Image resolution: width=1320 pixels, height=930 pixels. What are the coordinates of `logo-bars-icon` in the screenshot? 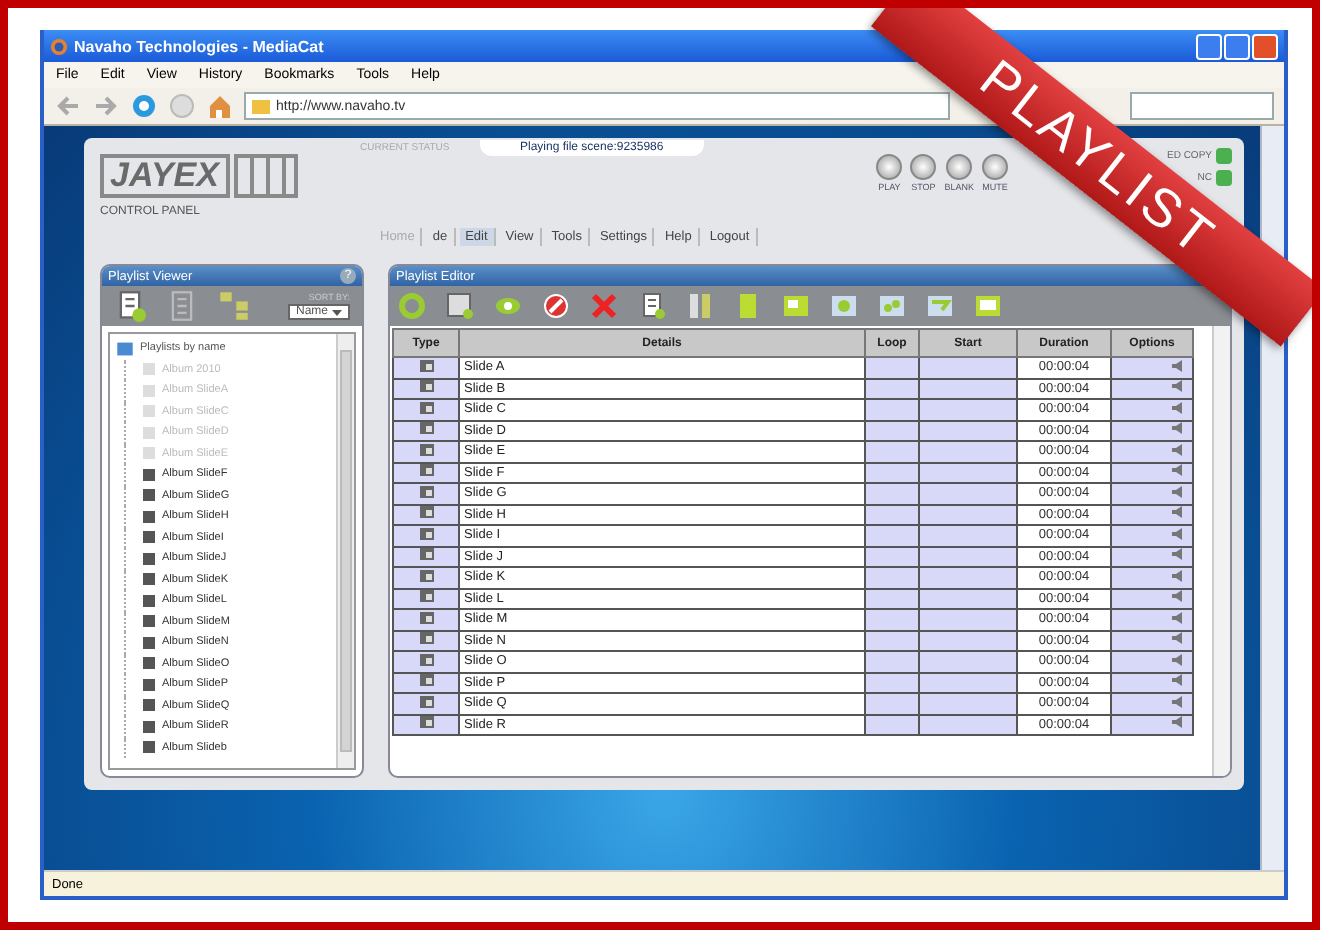 It's located at (265, 176).